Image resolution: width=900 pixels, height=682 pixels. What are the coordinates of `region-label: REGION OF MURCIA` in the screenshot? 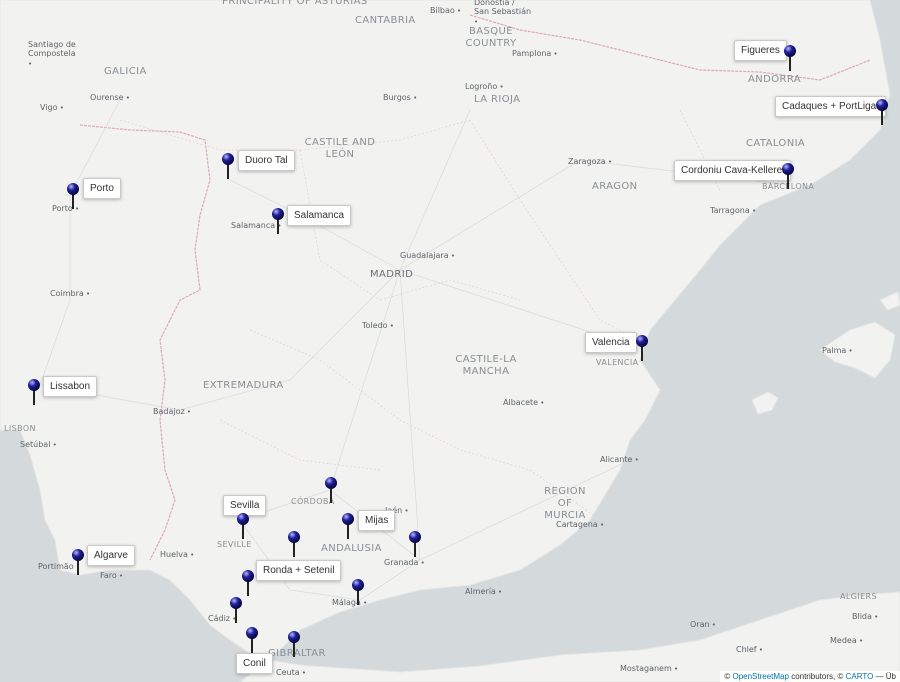 It's located at (565, 503).